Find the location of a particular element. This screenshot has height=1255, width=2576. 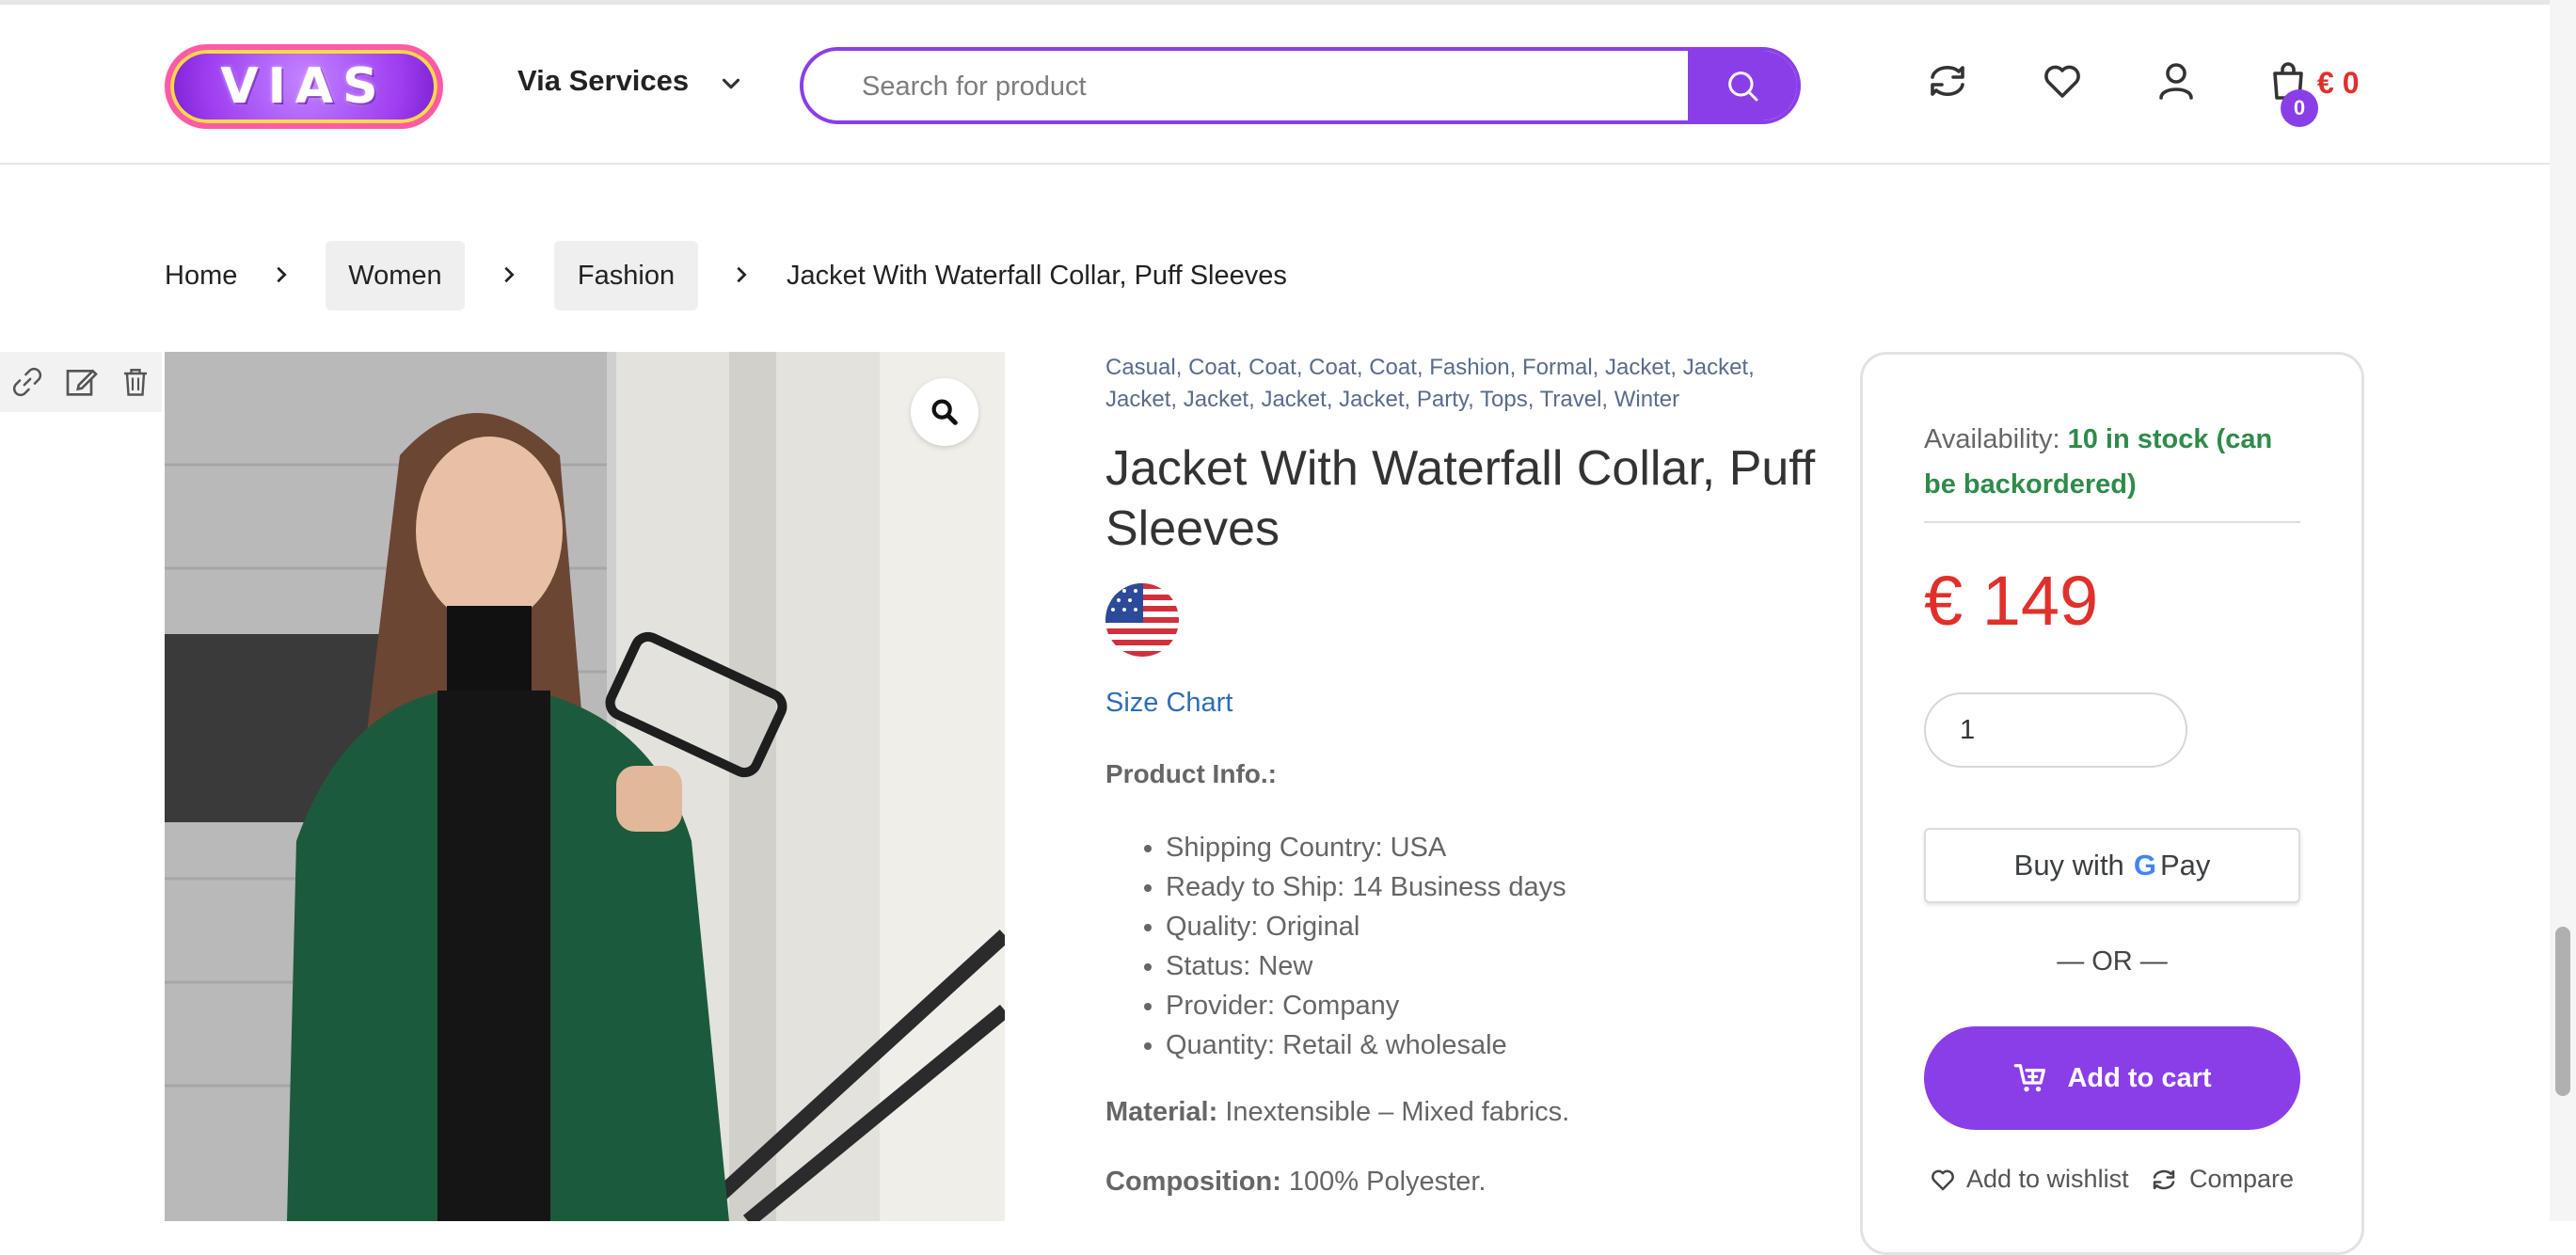

tag-link: Formal is located at coordinates (1557, 368).